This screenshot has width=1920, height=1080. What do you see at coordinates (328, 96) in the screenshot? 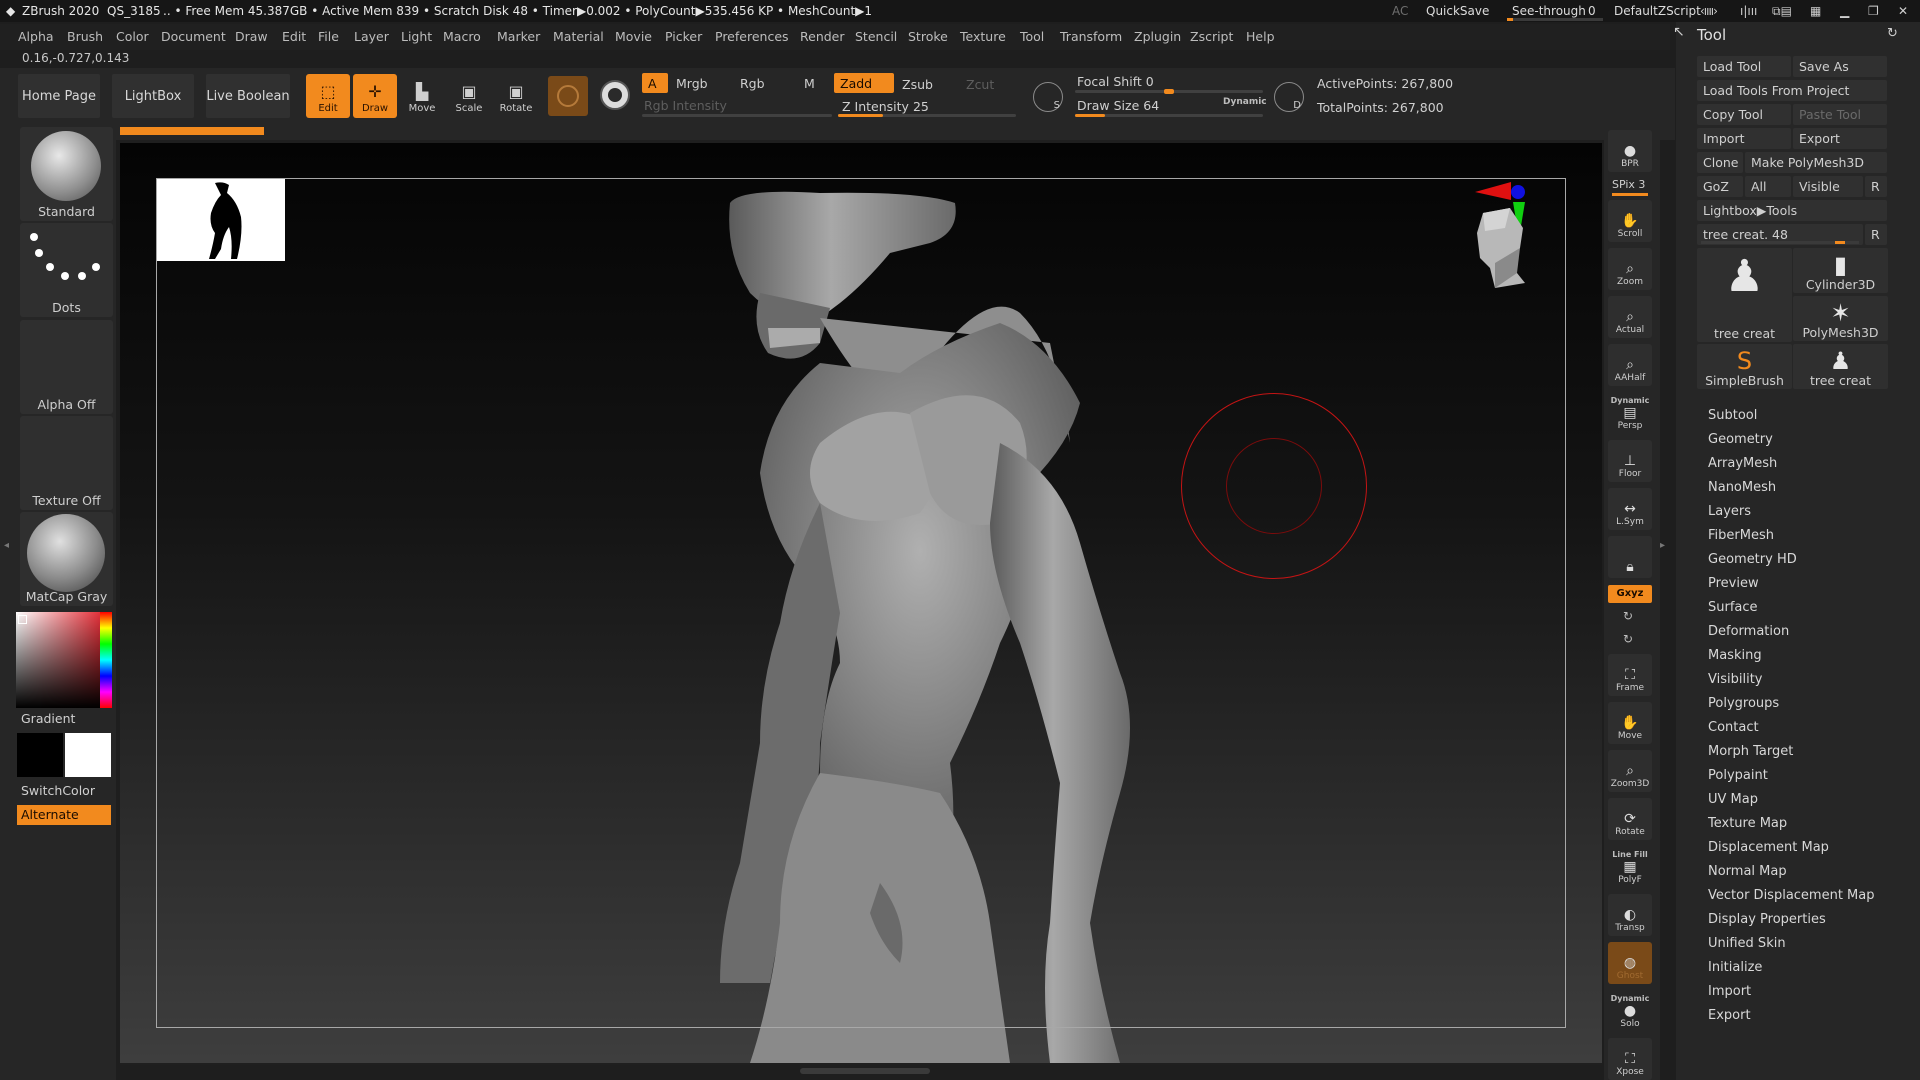
I see `edit-mode-button: ⬚ Edit` at bounding box center [328, 96].